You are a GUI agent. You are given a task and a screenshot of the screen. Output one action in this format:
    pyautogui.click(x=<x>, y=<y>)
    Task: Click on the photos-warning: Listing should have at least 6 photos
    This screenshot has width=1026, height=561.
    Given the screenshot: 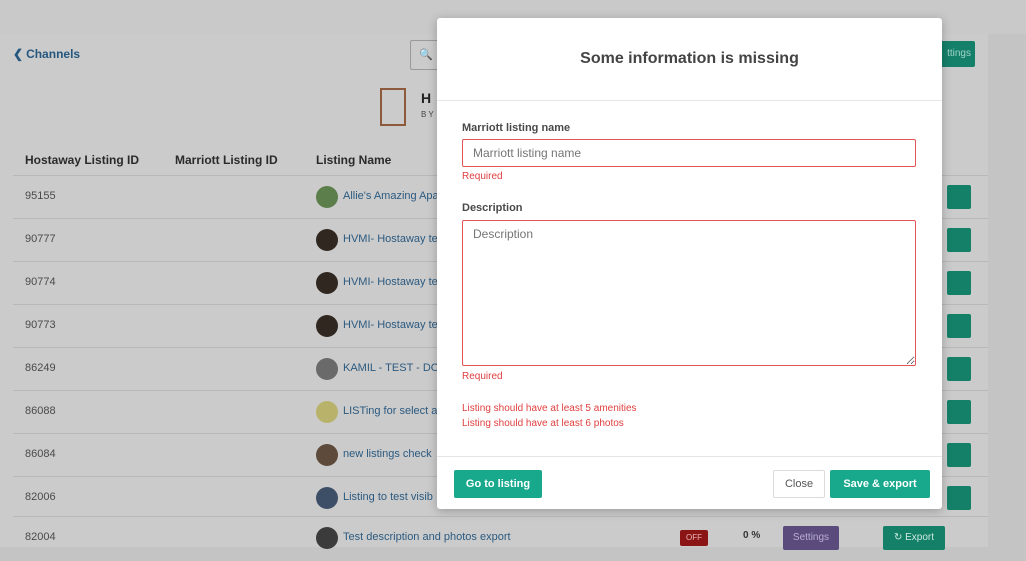 What is the action you would take?
    pyautogui.click(x=543, y=423)
    